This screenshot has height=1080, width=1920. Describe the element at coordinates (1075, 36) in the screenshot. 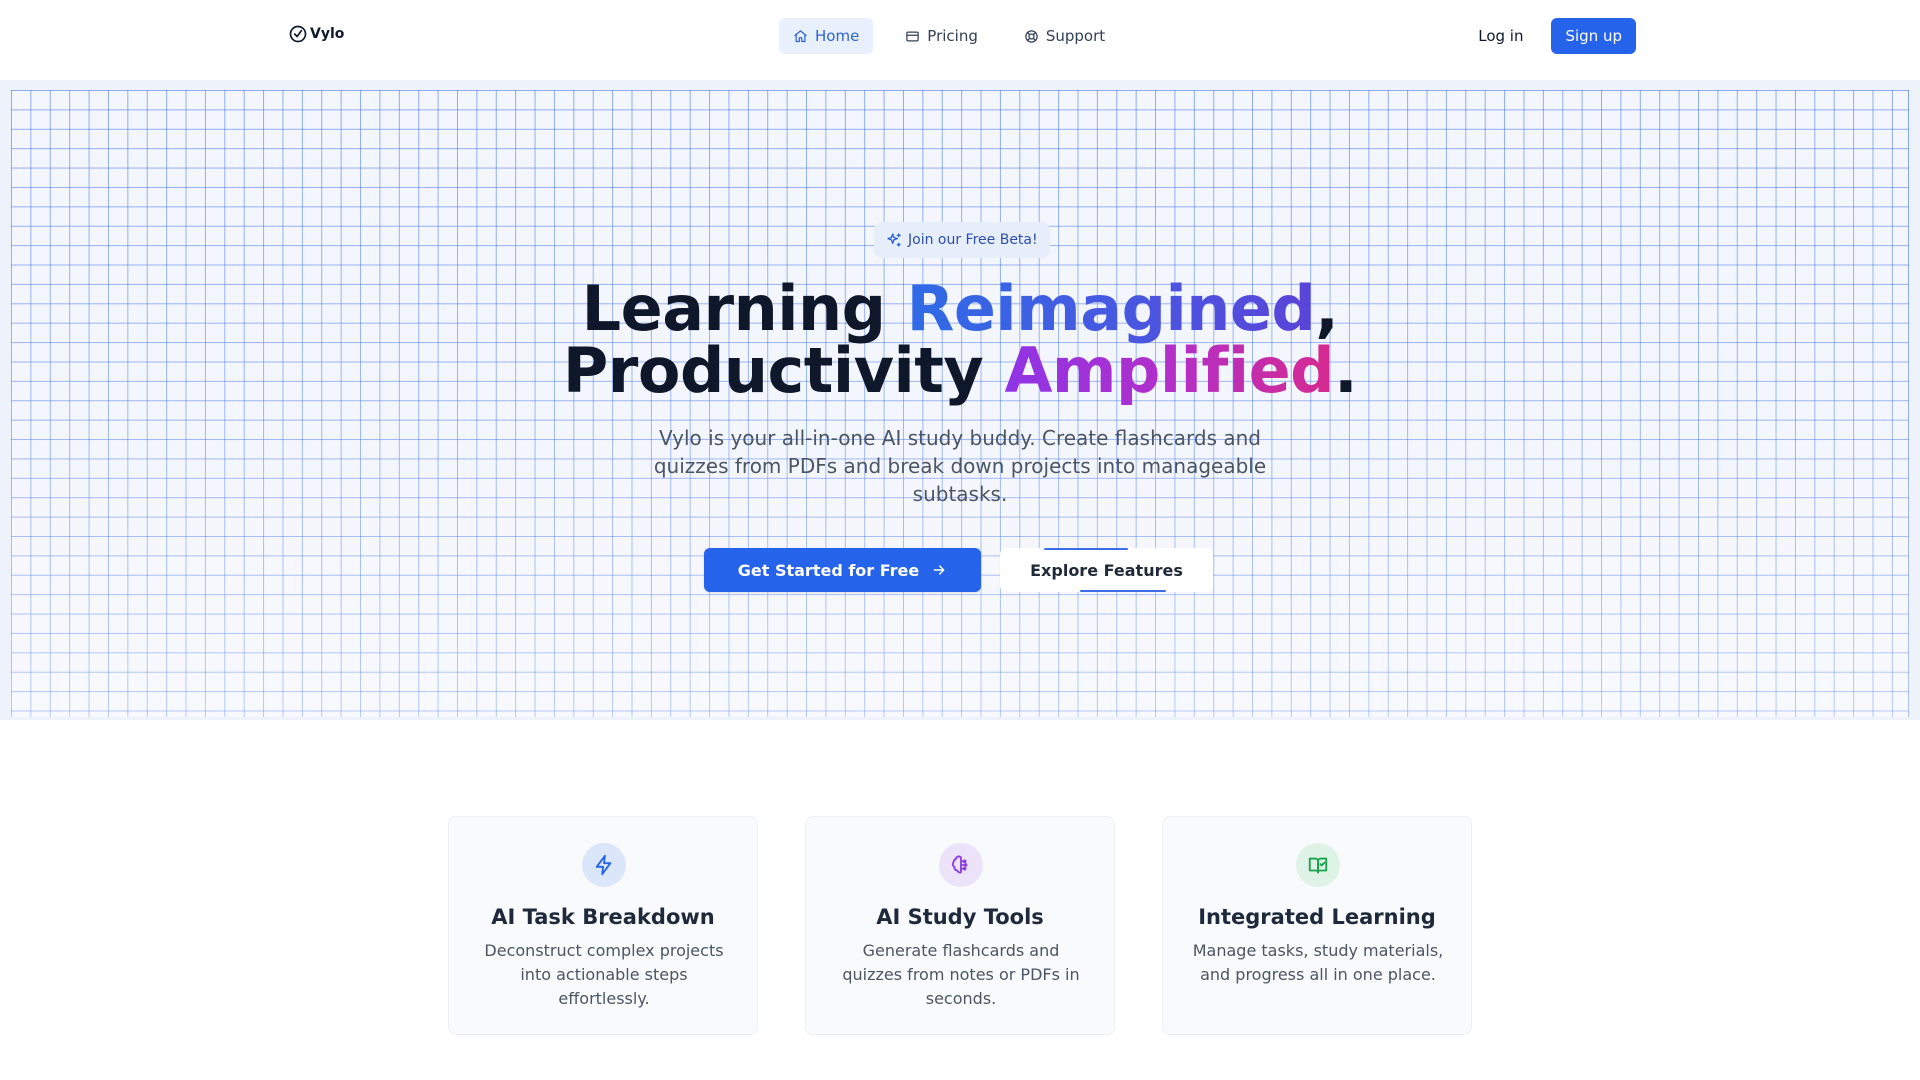

I see `nav-link-label: Support` at that location.